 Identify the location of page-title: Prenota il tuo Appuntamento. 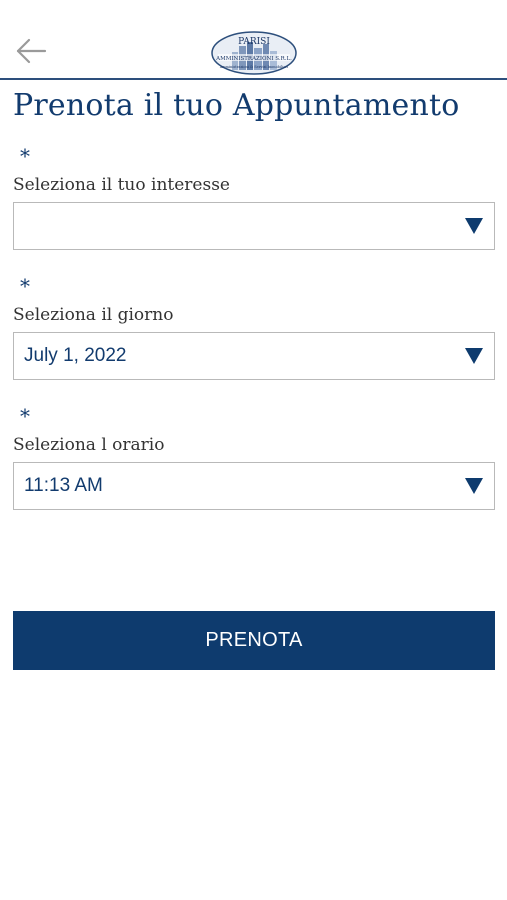
(236, 105).